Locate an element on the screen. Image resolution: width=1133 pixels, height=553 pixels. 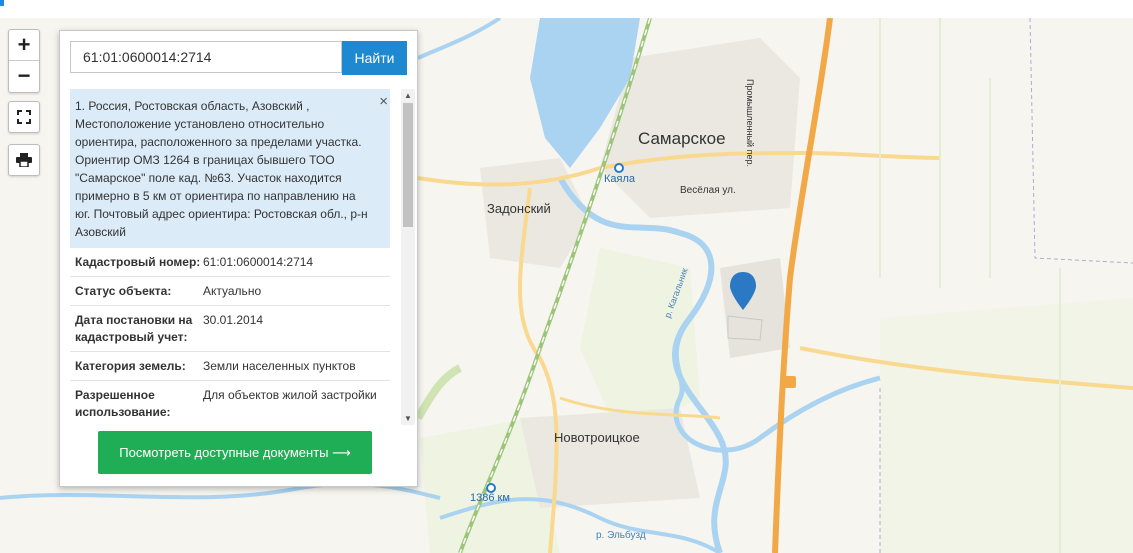
info-row-cadastral-number: Кадастровый номер: 61:01:0600014:2714 is located at coordinates (230, 262).